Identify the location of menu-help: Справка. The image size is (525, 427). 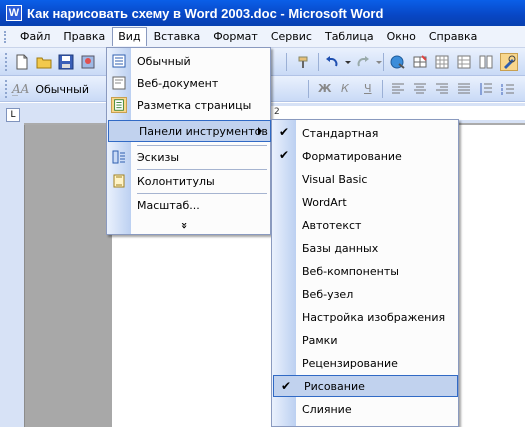
(453, 36).